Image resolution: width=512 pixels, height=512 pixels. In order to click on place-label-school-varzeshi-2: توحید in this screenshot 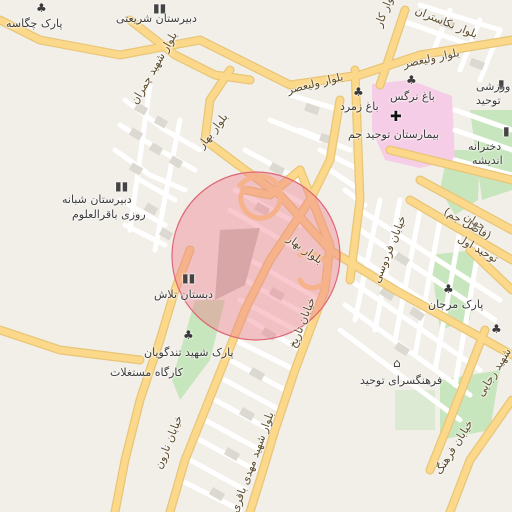, I will do `click(488, 100)`.